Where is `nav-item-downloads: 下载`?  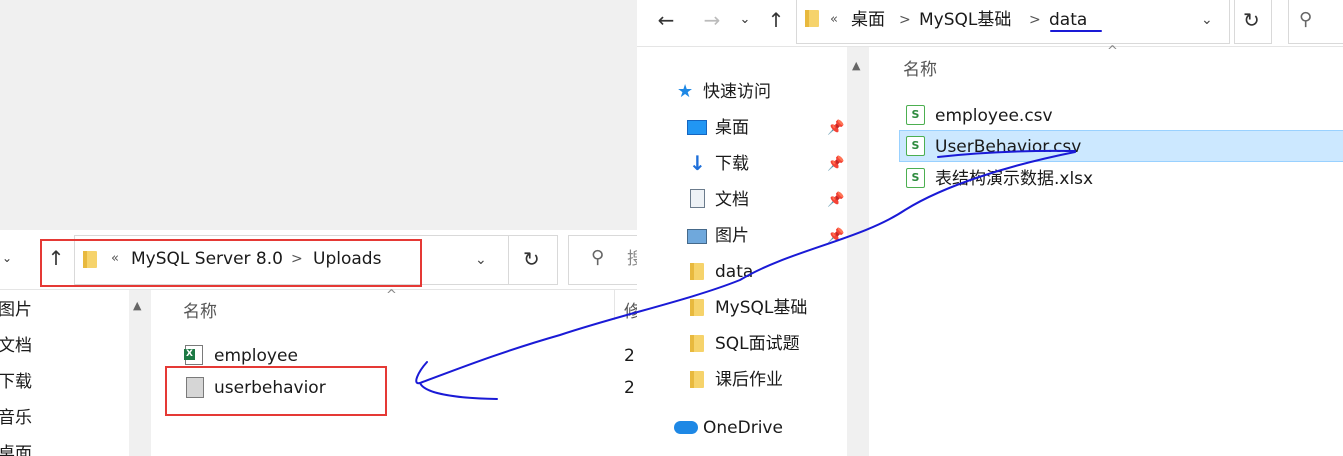
nav-item-downloads: 下载 is located at coordinates (732, 164).